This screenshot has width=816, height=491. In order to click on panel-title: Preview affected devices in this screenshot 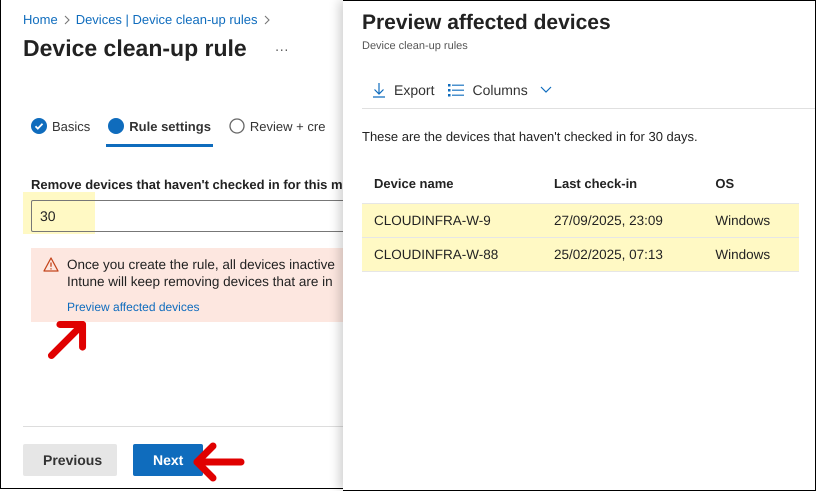, I will do `click(487, 23)`.